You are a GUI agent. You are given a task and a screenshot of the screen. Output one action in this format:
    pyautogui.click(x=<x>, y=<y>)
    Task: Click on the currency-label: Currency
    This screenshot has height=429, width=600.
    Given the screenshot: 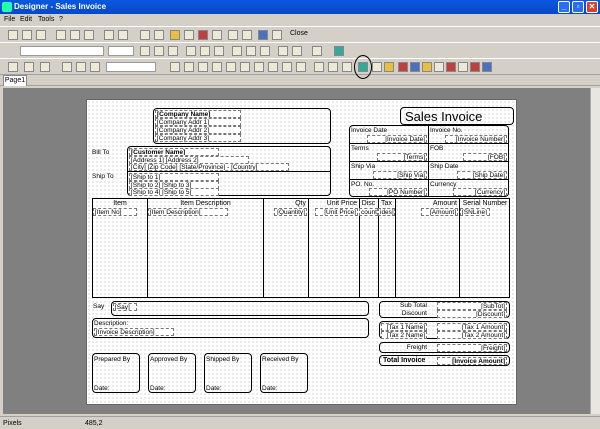 What is the action you would take?
    pyautogui.click(x=443, y=184)
    